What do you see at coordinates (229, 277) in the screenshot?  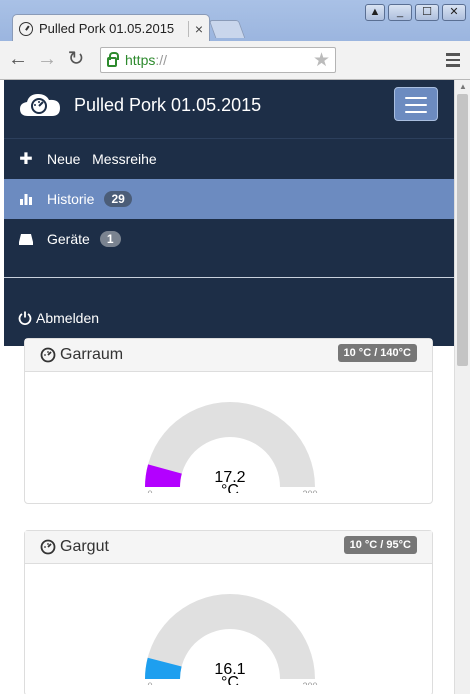 I see `nav-divider` at bounding box center [229, 277].